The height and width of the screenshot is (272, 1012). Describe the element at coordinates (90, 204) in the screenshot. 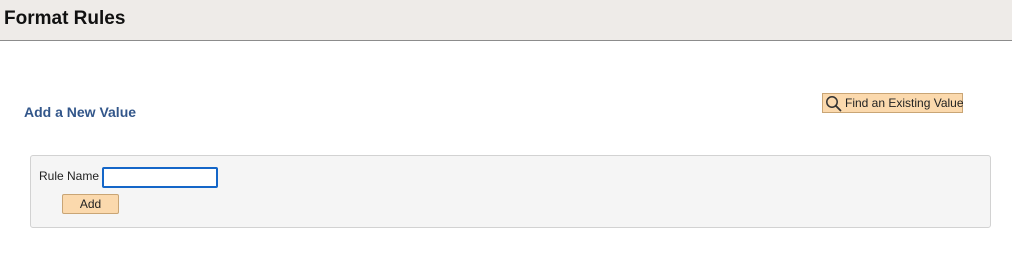

I see `add-button: Add` at that location.